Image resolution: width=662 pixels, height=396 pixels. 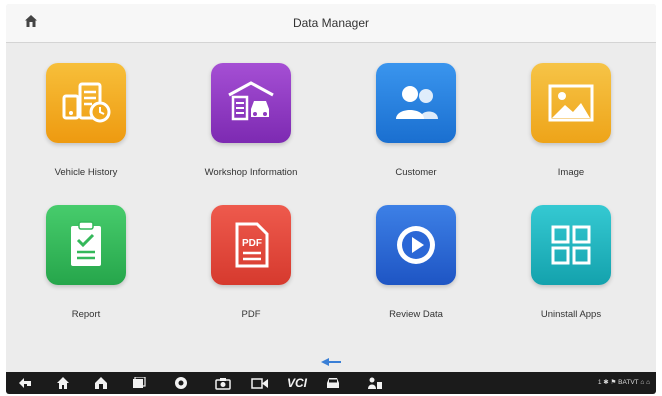 What do you see at coordinates (86, 314) in the screenshot?
I see `app-label: Report` at bounding box center [86, 314].